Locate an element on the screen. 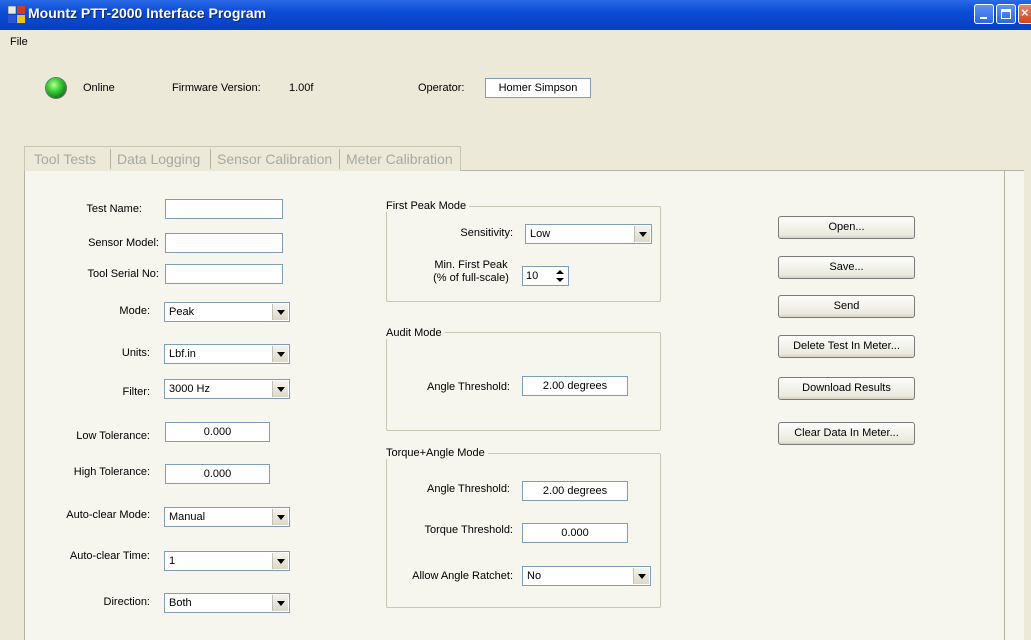  spinner-down-icon is located at coordinates (560, 280).